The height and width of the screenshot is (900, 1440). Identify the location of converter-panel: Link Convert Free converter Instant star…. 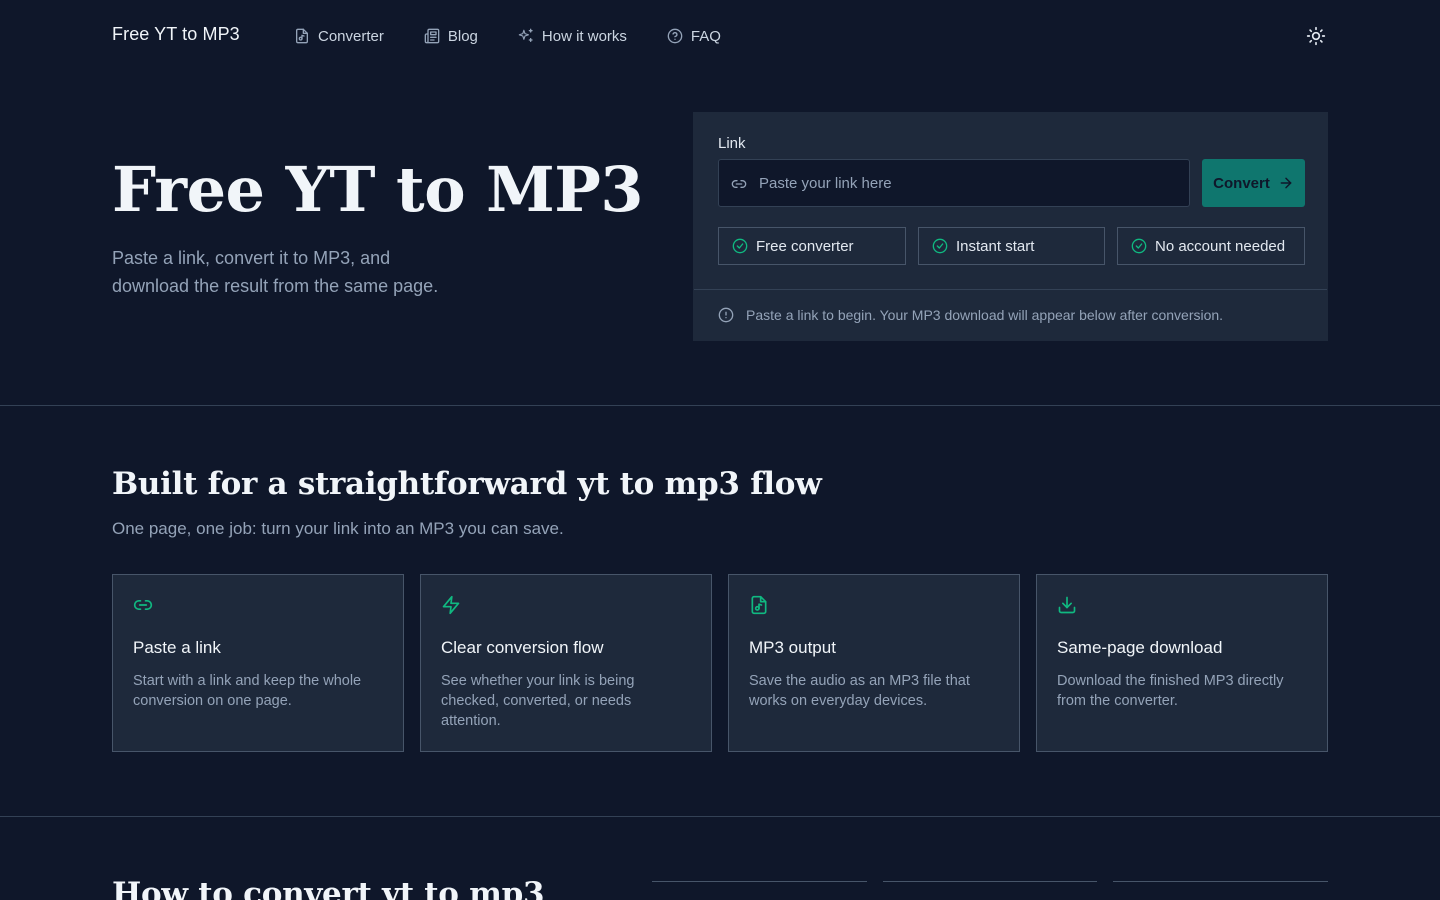
(1010, 226).